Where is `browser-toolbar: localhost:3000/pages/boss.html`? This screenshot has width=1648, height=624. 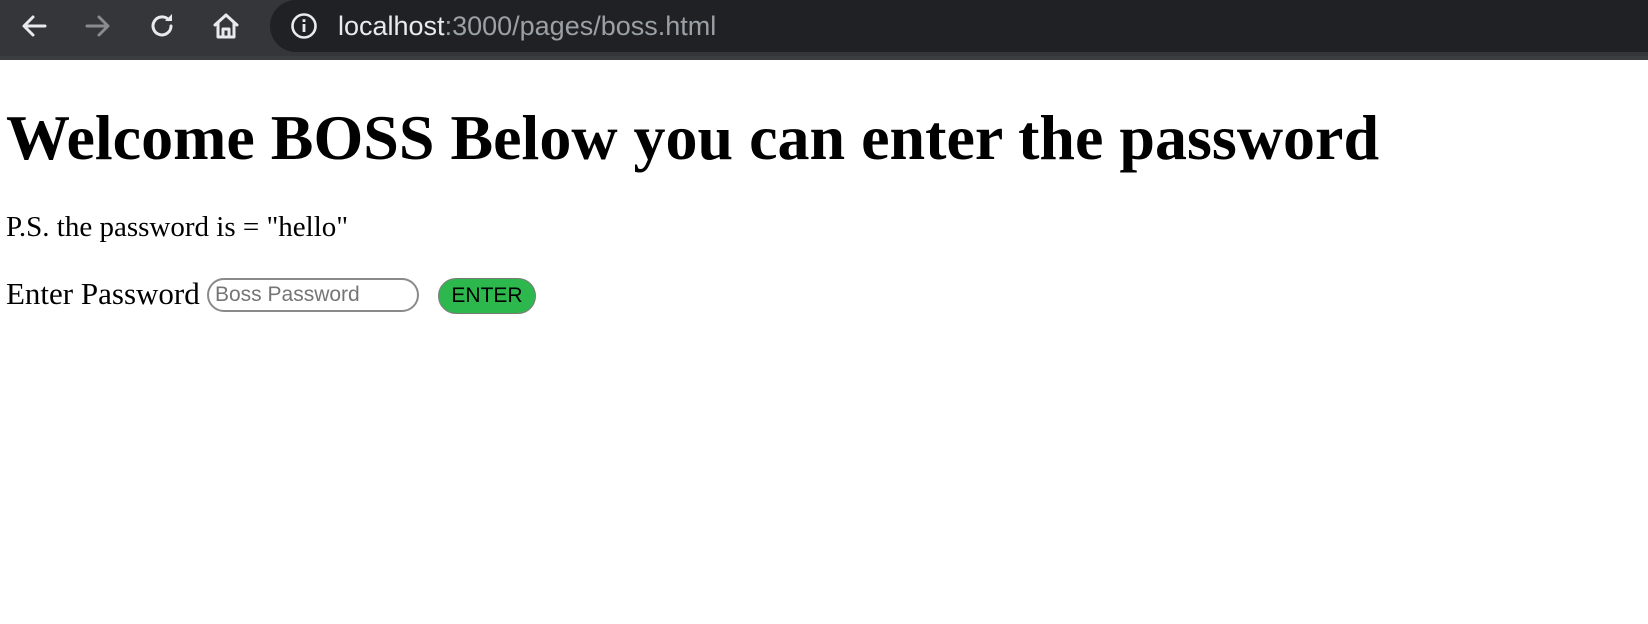
browser-toolbar: localhost:3000/pages/boss.html is located at coordinates (824, 30).